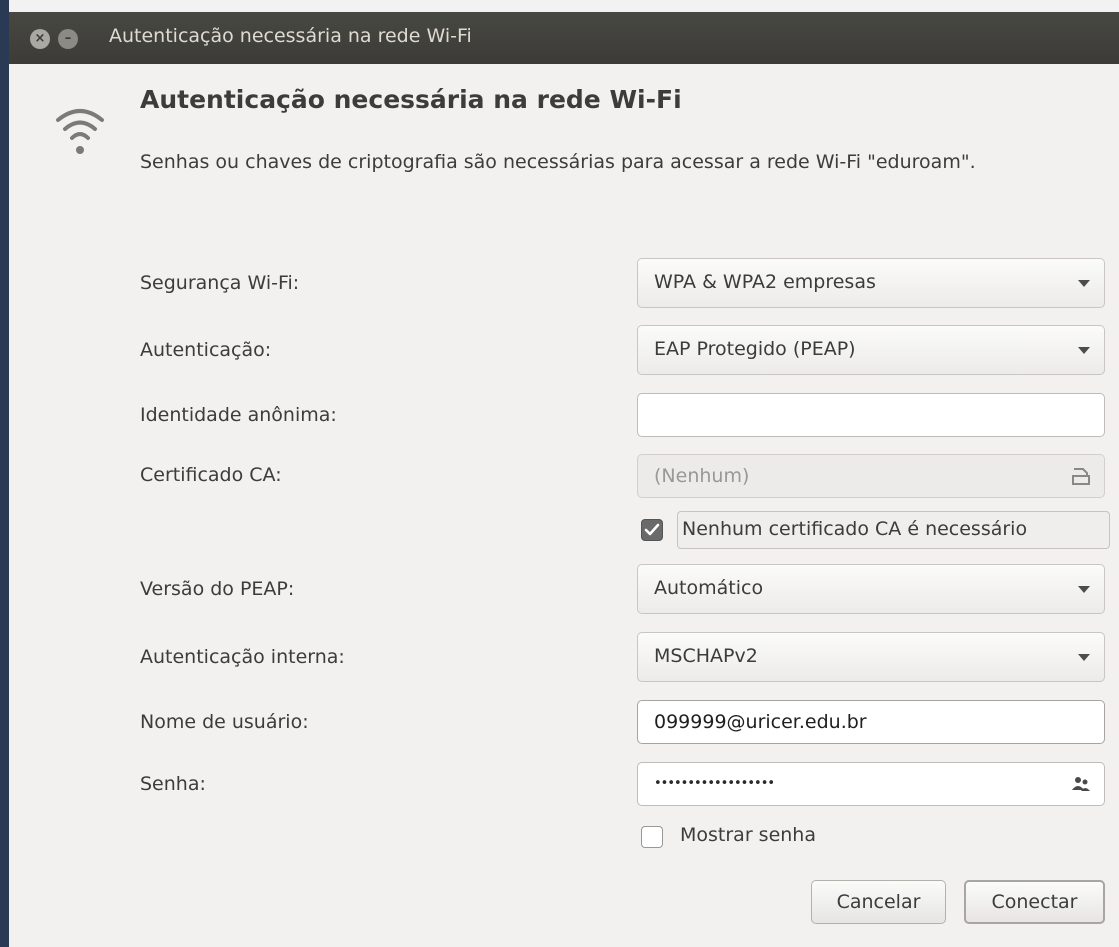  What do you see at coordinates (4, 473) in the screenshot?
I see `desktop-edge` at bounding box center [4, 473].